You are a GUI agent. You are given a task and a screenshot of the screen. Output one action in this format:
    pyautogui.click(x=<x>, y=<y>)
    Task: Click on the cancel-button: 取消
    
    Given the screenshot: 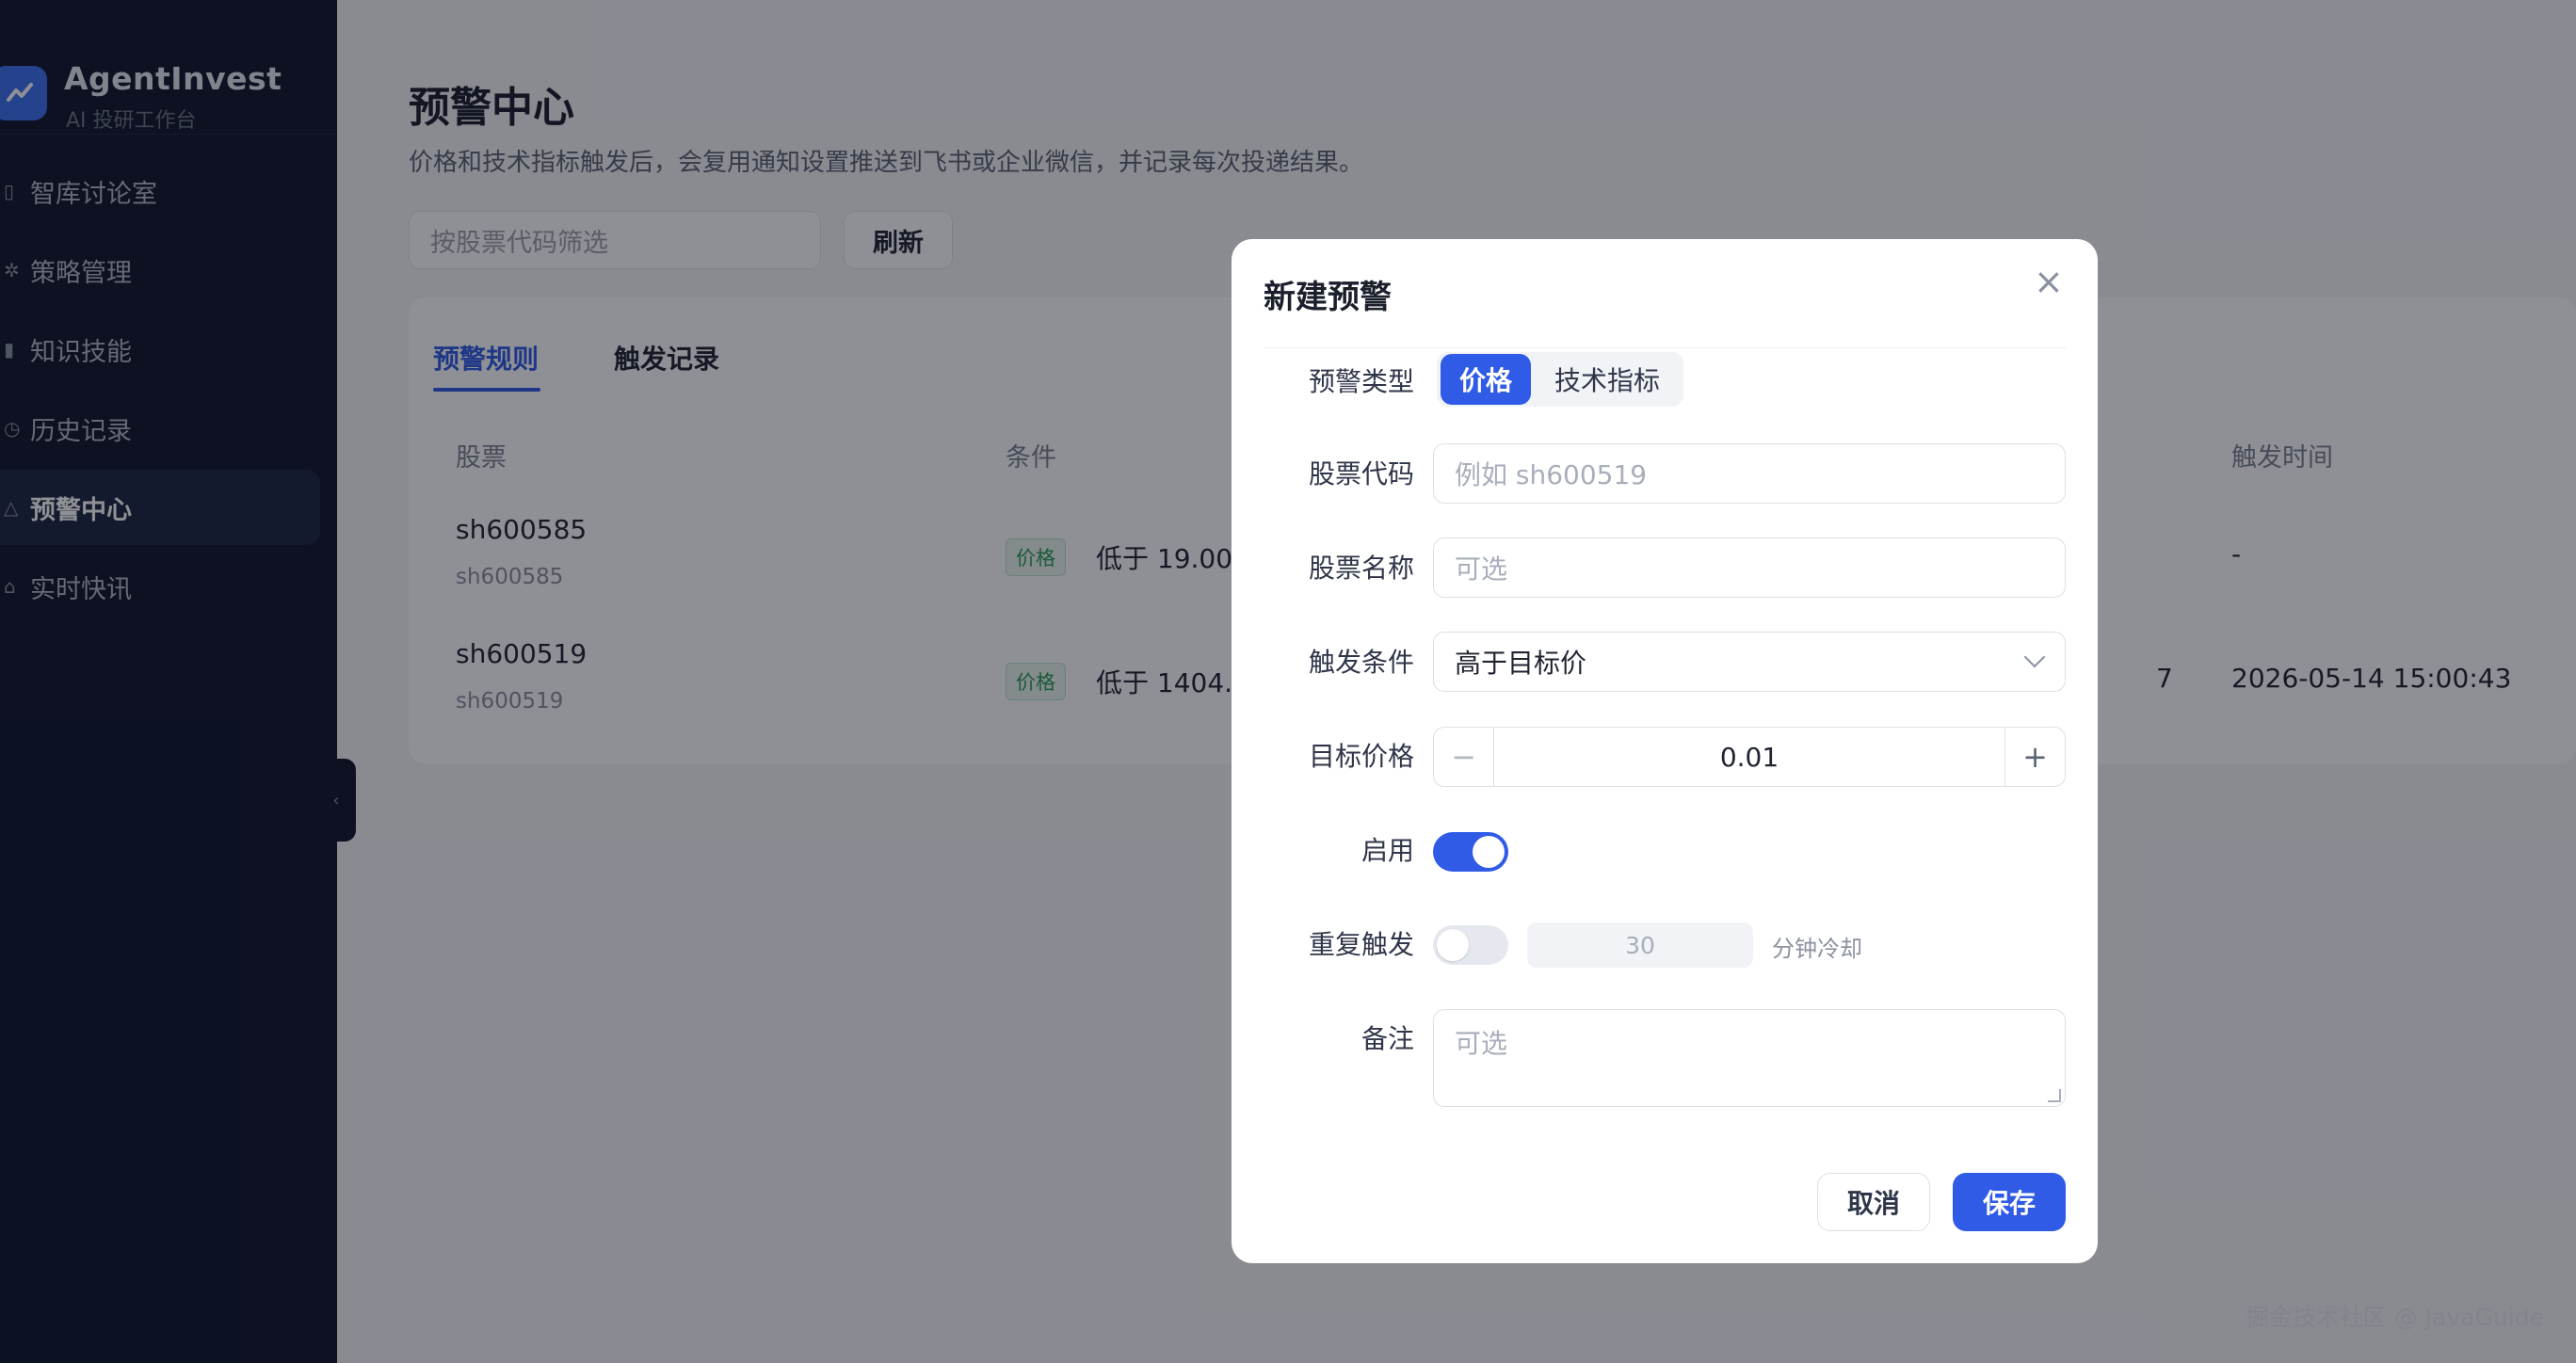 What is the action you would take?
    pyautogui.click(x=1873, y=1202)
    